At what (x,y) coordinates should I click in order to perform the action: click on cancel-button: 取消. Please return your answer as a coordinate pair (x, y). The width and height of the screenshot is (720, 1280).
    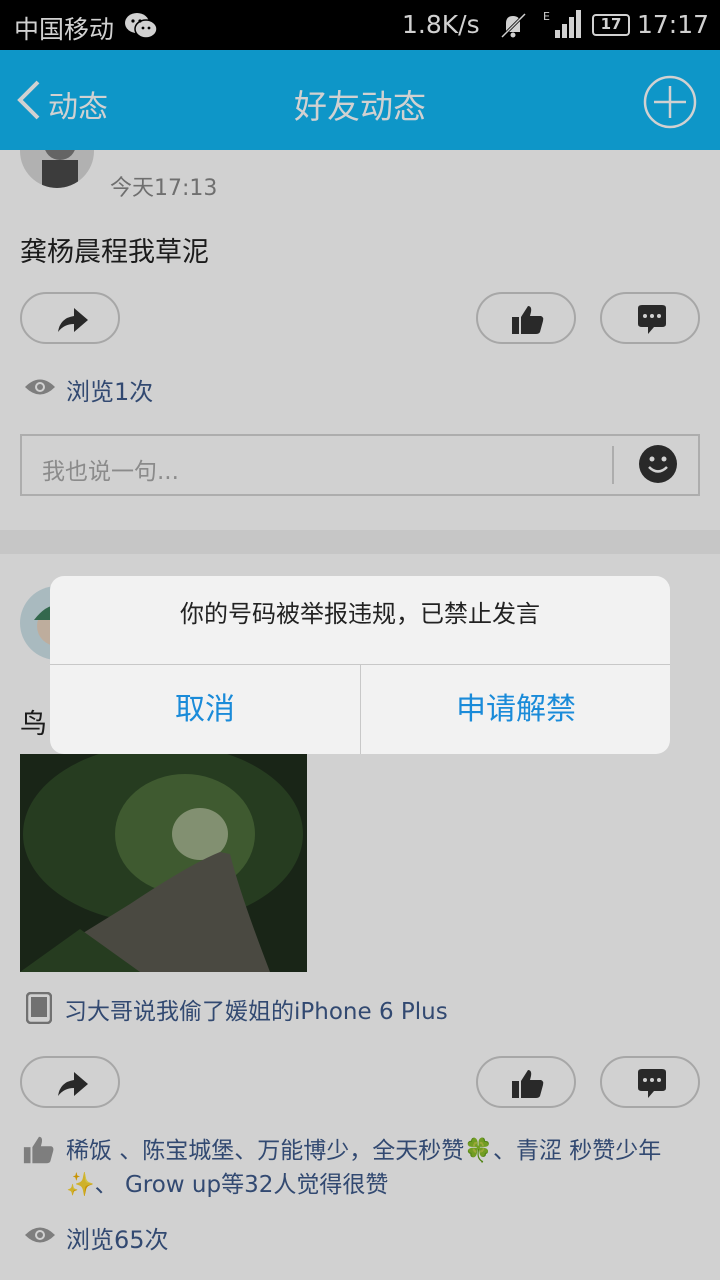
    Looking at the image, I should click on (205, 709).